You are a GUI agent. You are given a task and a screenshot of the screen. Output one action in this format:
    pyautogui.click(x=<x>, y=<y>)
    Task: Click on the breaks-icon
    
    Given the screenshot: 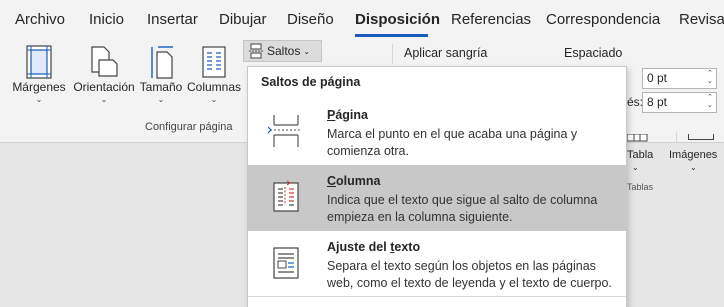 What is the action you would take?
    pyautogui.click(x=256, y=51)
    